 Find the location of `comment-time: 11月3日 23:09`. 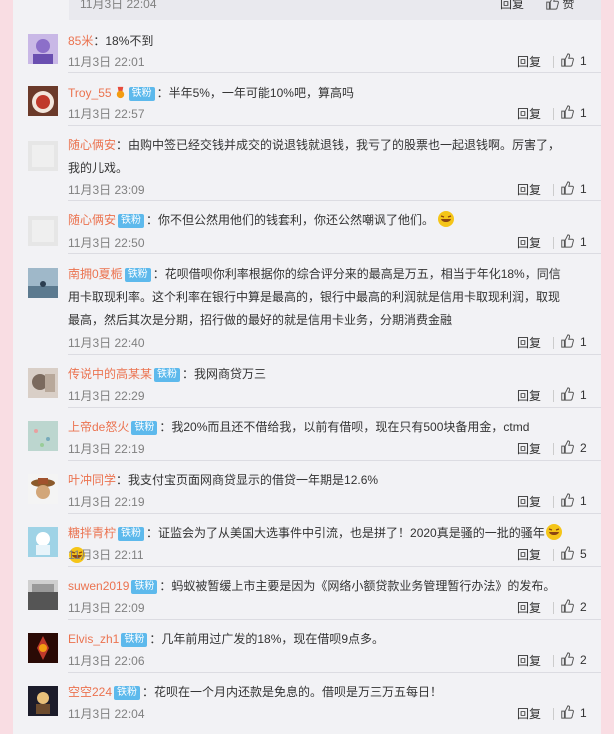

comment-time: 11月3日 23:09 is located at coordinates (106, 190).